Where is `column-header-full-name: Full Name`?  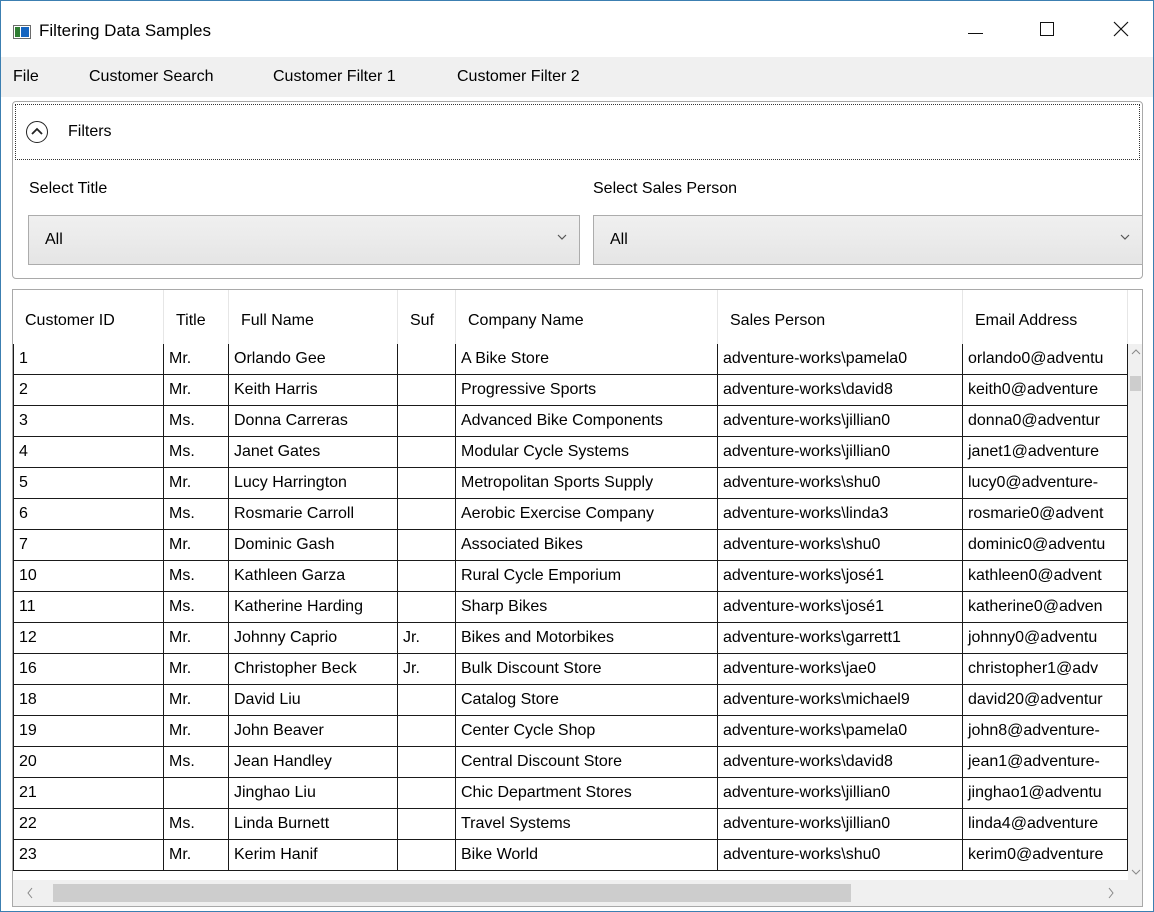 column-header-full-name: Full Name is located at coordinates (313, 317).